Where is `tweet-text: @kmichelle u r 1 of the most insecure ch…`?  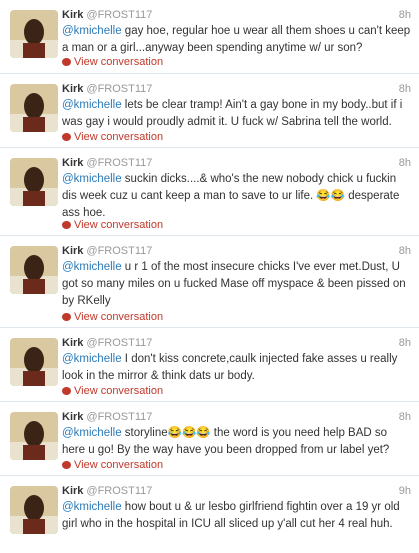
tweet-text: @kmichelle u r 1 of the most insecure ch… is located at coordinates (237, 284).